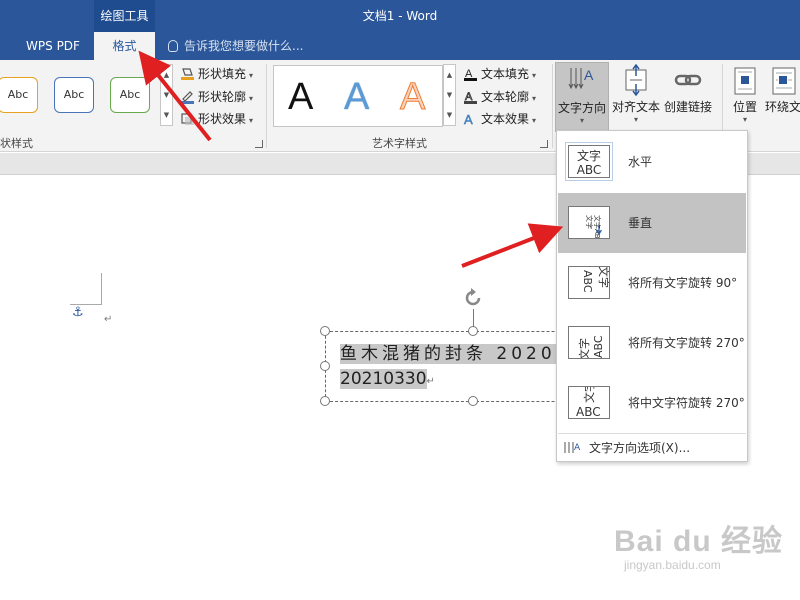 The image size is (800, 600). I want to click on shape-effects-button: 形状效果 ▾, so click(216, 119).